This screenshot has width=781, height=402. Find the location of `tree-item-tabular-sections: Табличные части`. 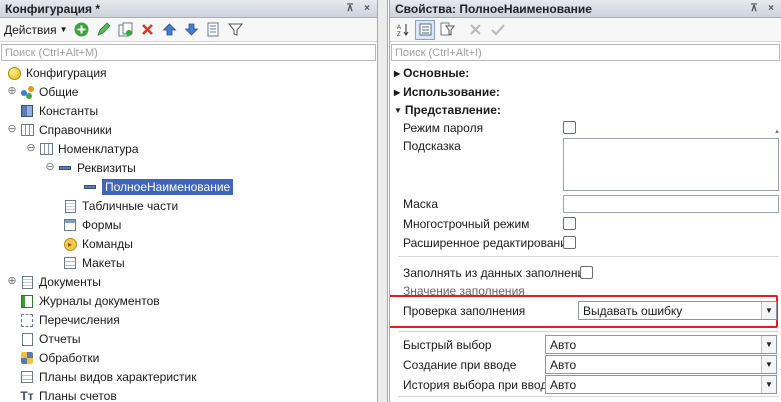

tree-item-tabular-sections: Табличные части is located at coordinates (120, 206).